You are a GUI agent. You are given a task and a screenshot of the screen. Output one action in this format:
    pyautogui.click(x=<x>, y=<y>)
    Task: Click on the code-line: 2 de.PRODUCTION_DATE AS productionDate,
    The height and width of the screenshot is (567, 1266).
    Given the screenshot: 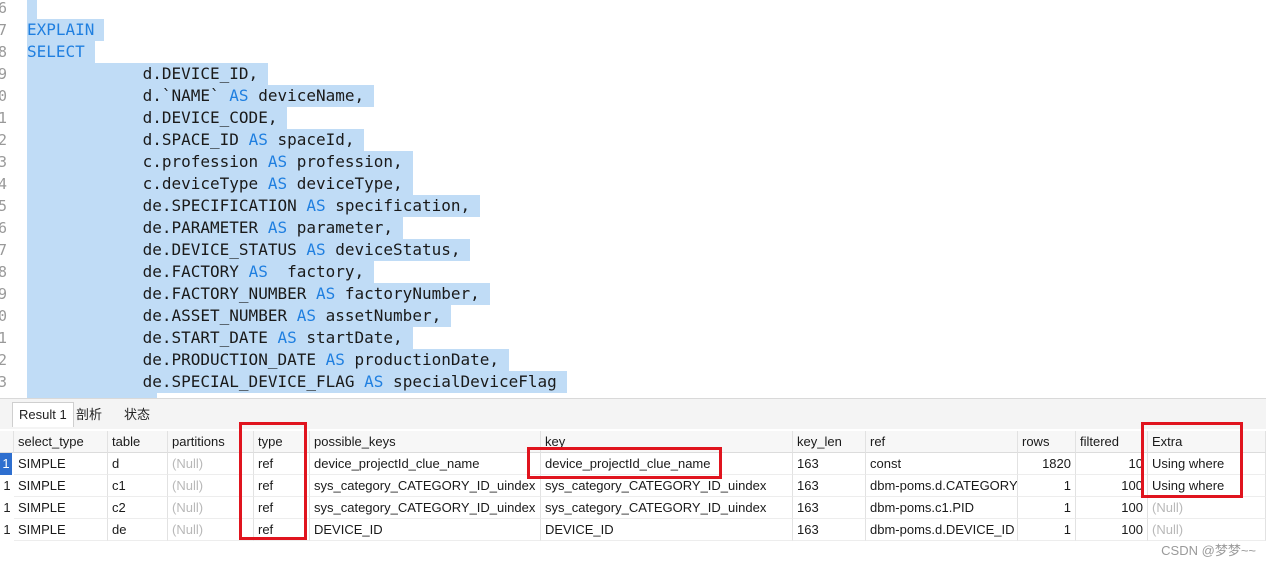 What is the action you would take?
    pyautogui.click(x=633, y=360)
    